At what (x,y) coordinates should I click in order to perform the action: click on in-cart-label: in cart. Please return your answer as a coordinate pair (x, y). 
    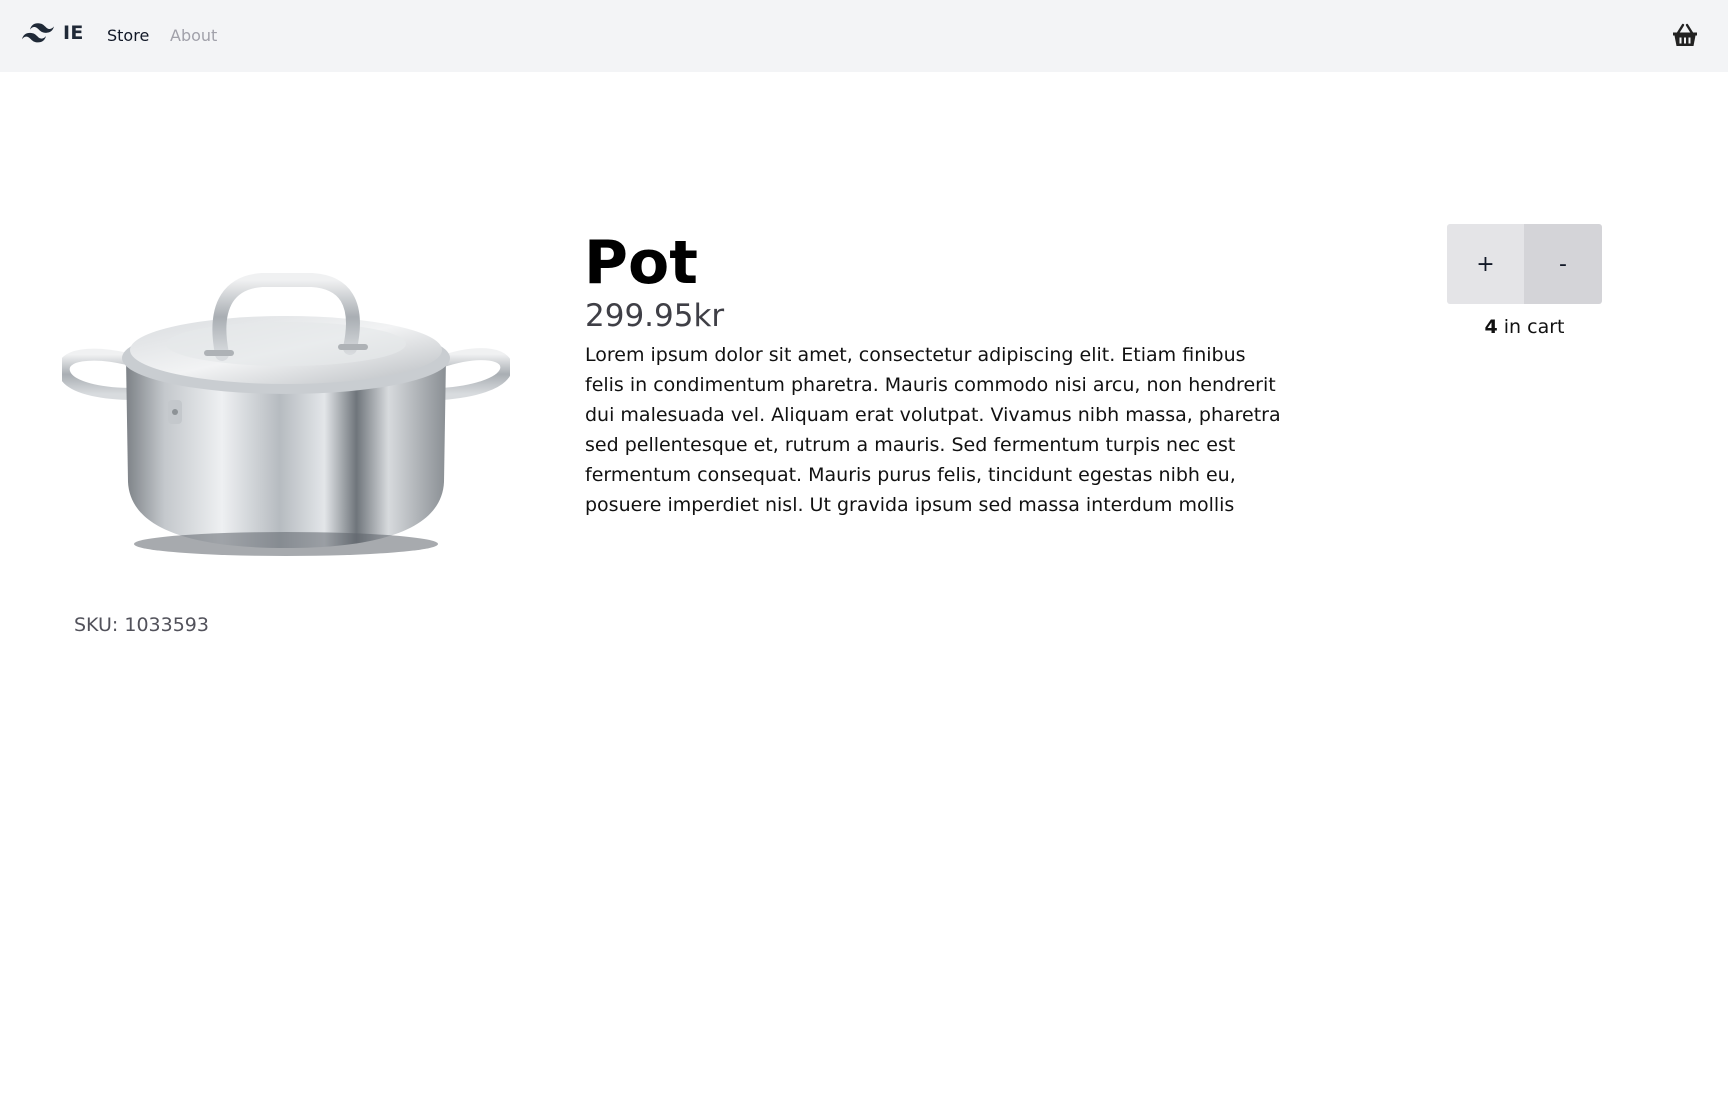
    Looking at the image, I should click on (1531, 327).